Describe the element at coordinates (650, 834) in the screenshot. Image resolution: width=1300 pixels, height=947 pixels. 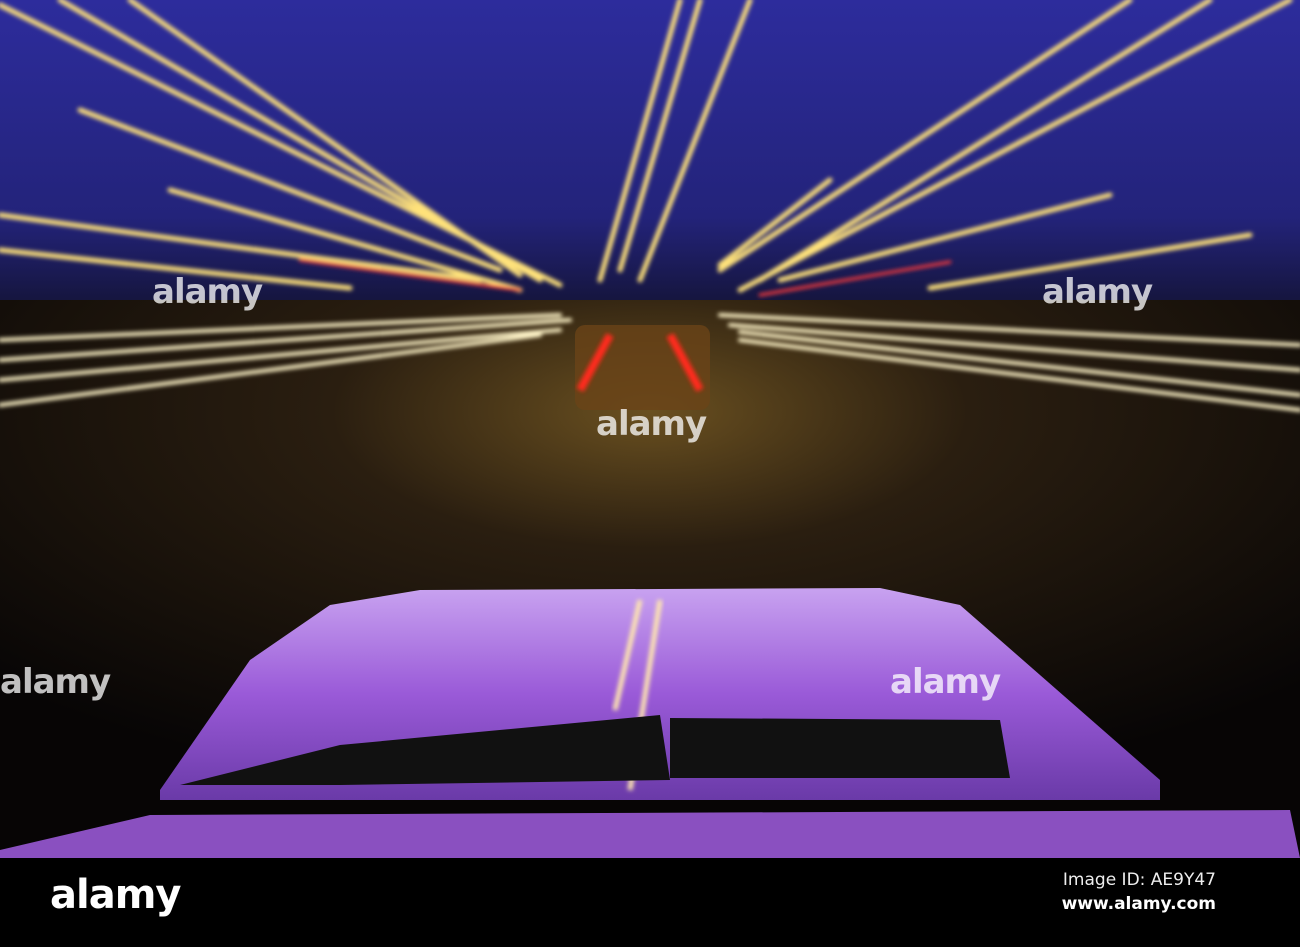
I see `car-dash` at that location.